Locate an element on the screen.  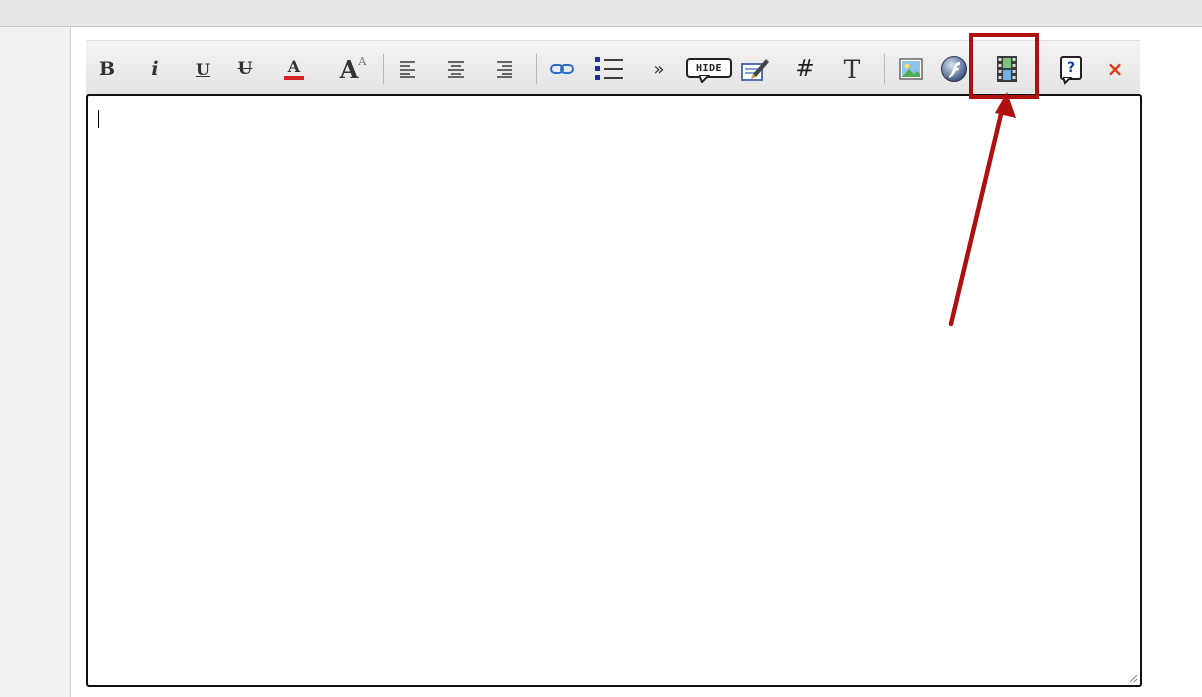
underline-icon: U is located at coordinates (203, 69).